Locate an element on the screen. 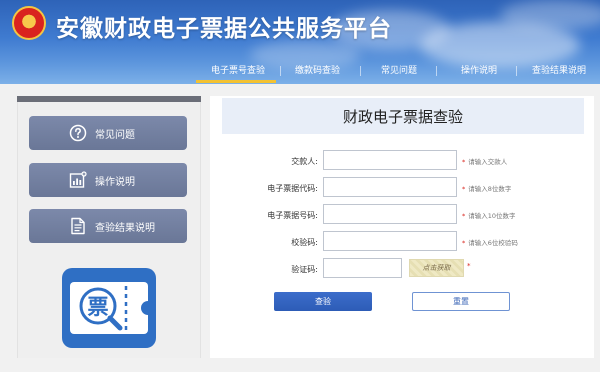 This screenshot has width=600, height=372. sidebar-button-faq: 常见问题 is located at coordinates (108, 133).